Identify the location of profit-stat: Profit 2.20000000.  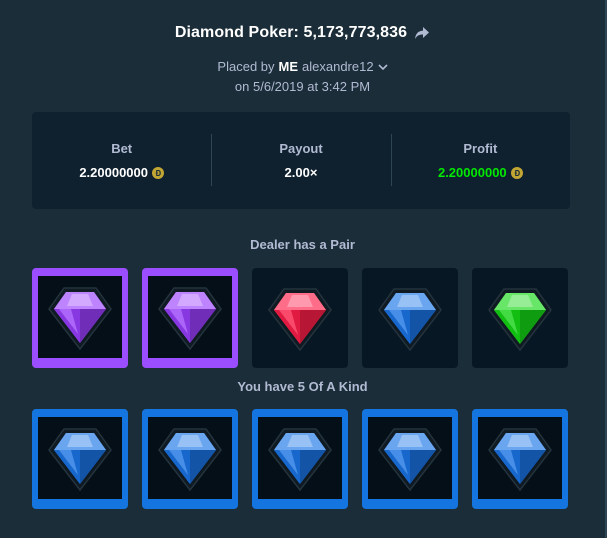
(480, 160).